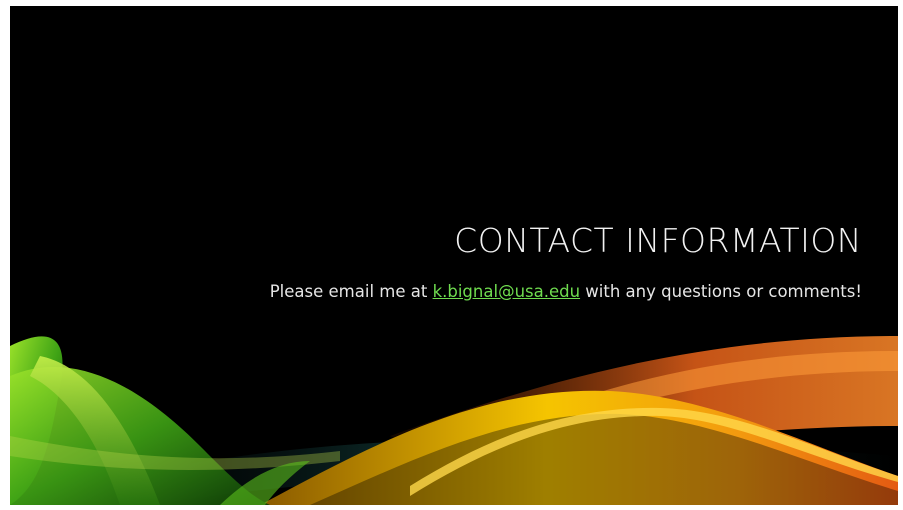 This screenshot has height=510, width=903. I want to click on body-suffix: with any questions or comments!, so click(721, 291).